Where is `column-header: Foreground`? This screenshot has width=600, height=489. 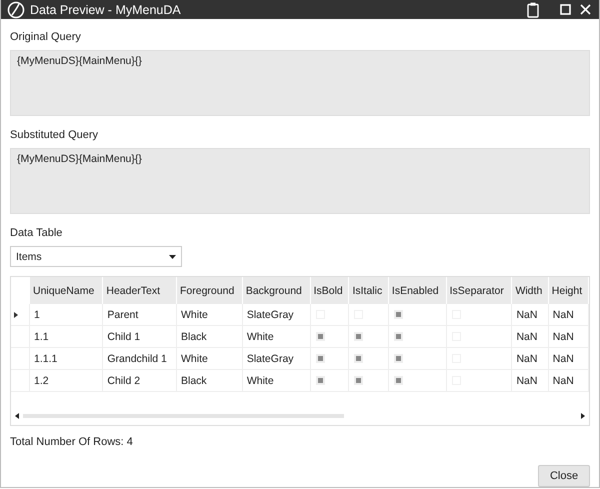
column-header: Foreground is located at coordinates (209, 290).